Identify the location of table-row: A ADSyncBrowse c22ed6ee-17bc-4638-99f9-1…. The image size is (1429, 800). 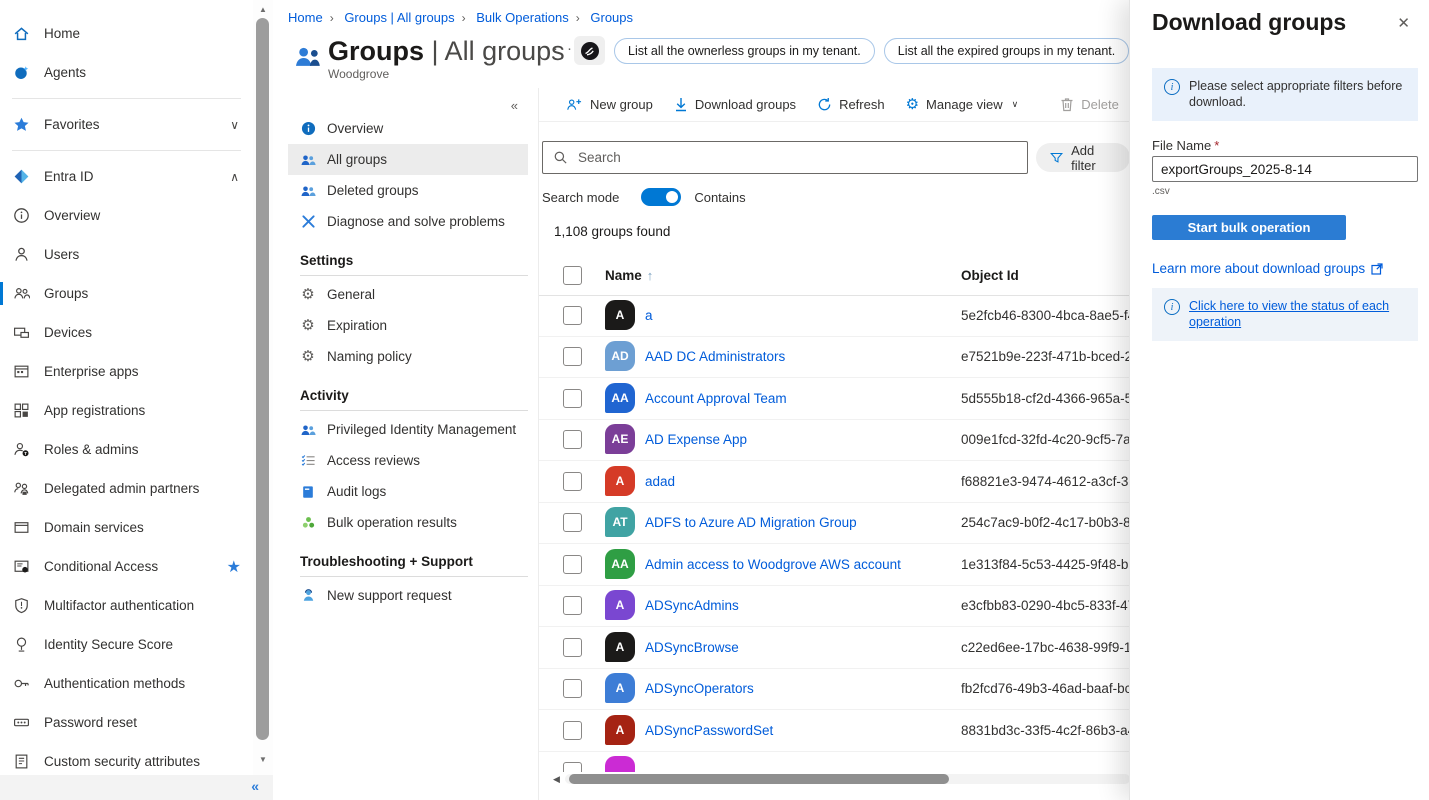
(834, 648).